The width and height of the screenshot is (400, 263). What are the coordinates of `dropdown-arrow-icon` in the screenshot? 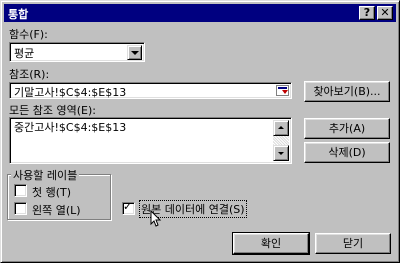 It's located at (135, 53).